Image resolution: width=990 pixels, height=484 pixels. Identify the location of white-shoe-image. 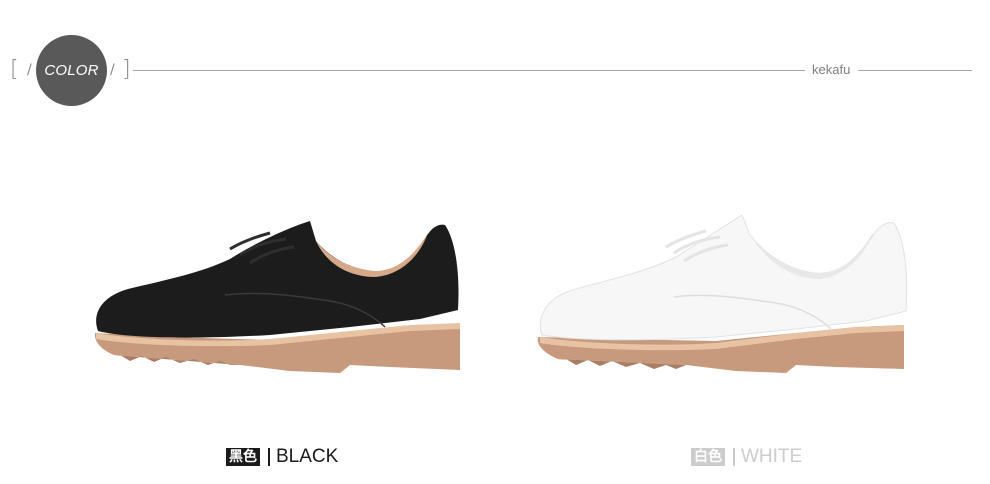
(722, 293).